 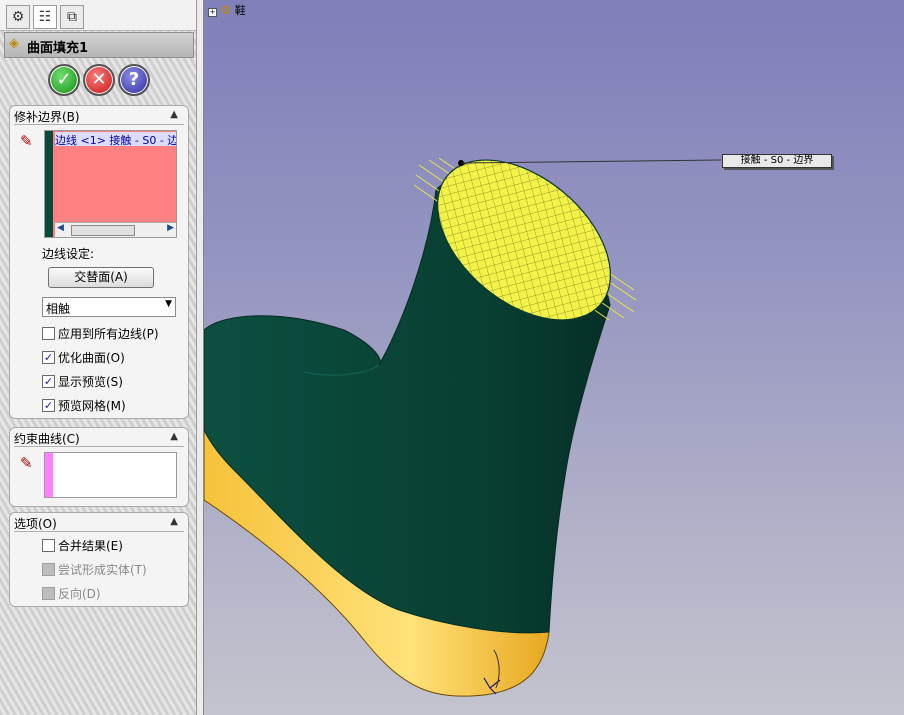 What do you see at coordinates (102, 570) in the screenshot?
I see `checkbox-label: 尝试形成实体(T)` at bounding box center [102, 570].